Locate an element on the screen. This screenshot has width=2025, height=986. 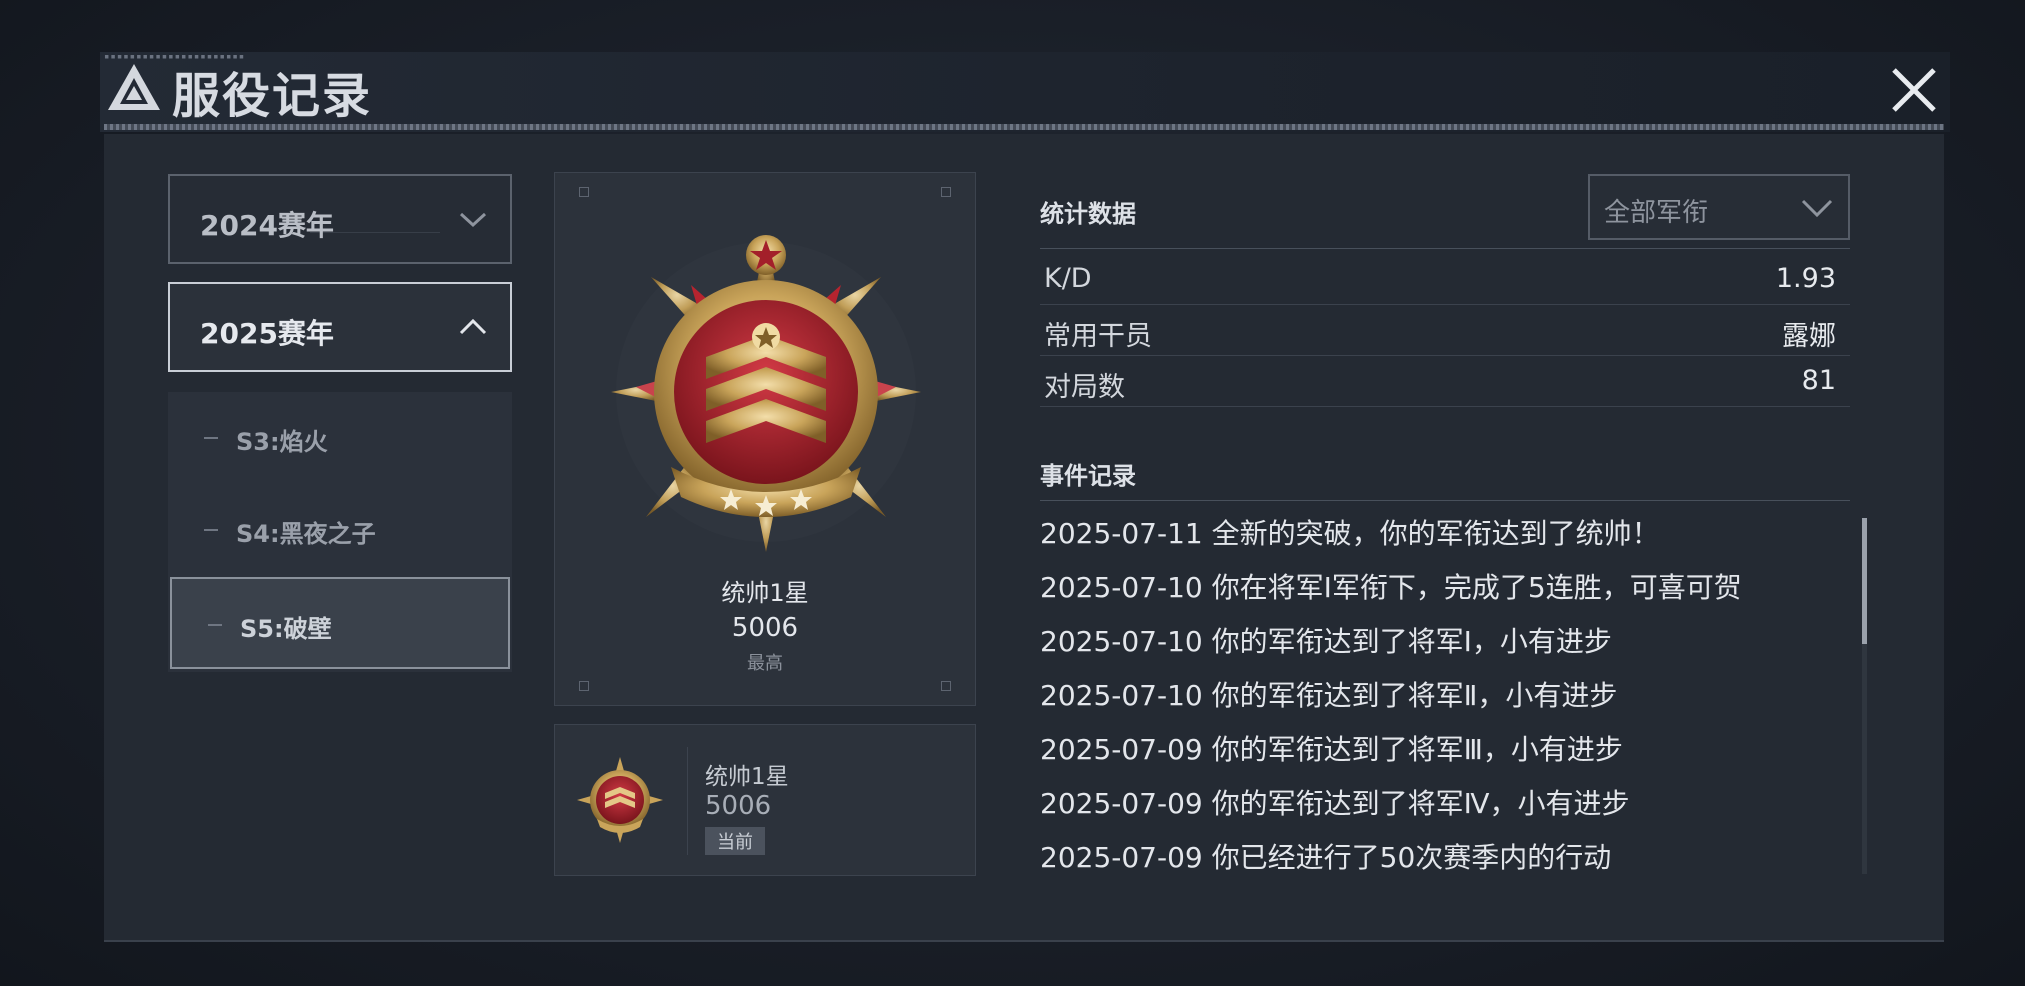
current-rank-name: 统帅1星 is located at coordinates (747, 777).